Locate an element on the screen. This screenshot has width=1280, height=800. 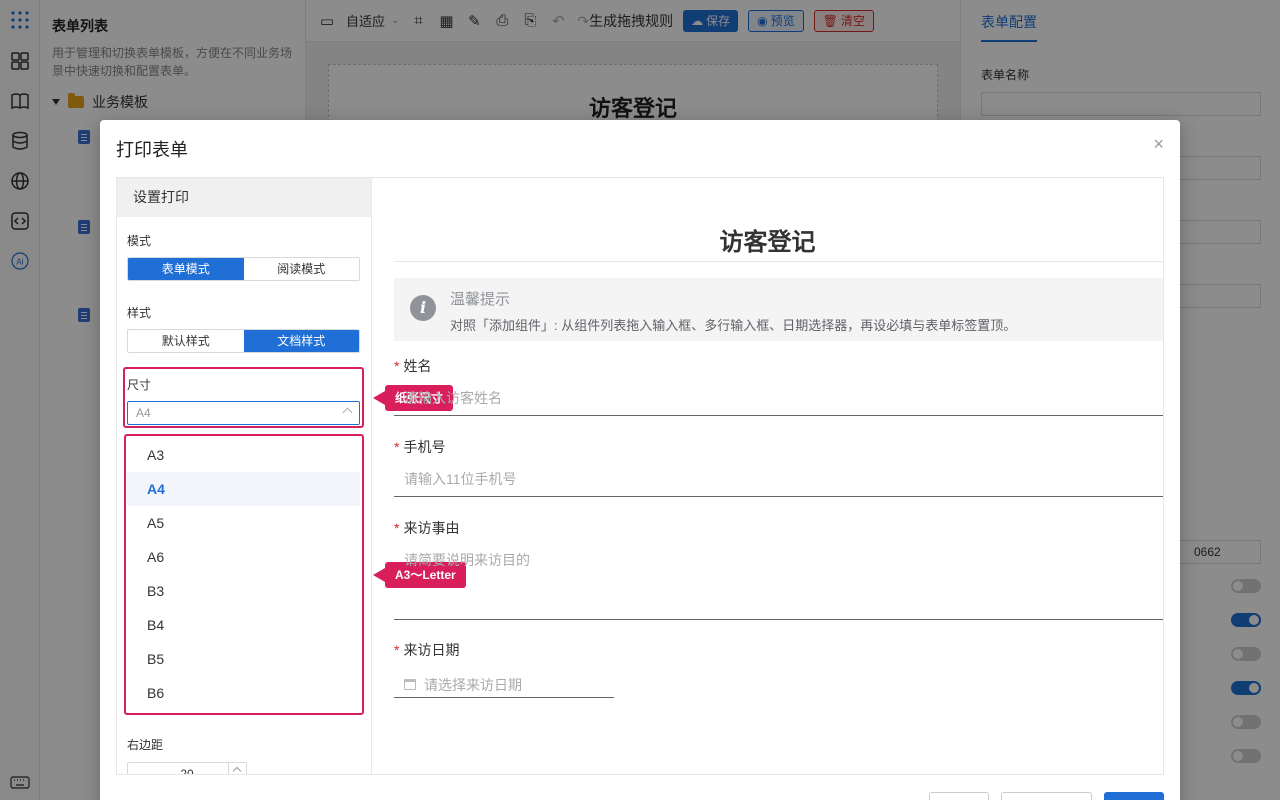
calendar-icon is located at coordinates (410, 684).